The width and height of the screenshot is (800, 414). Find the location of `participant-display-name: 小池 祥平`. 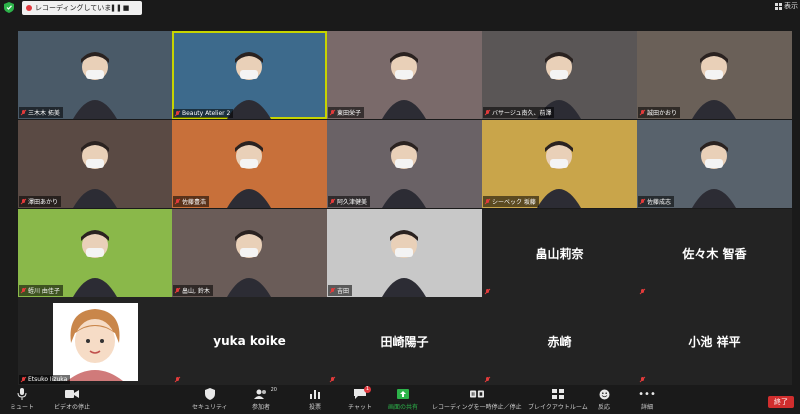

participant-display-name: 小池 祥平 is located at coordinates (714, 341).